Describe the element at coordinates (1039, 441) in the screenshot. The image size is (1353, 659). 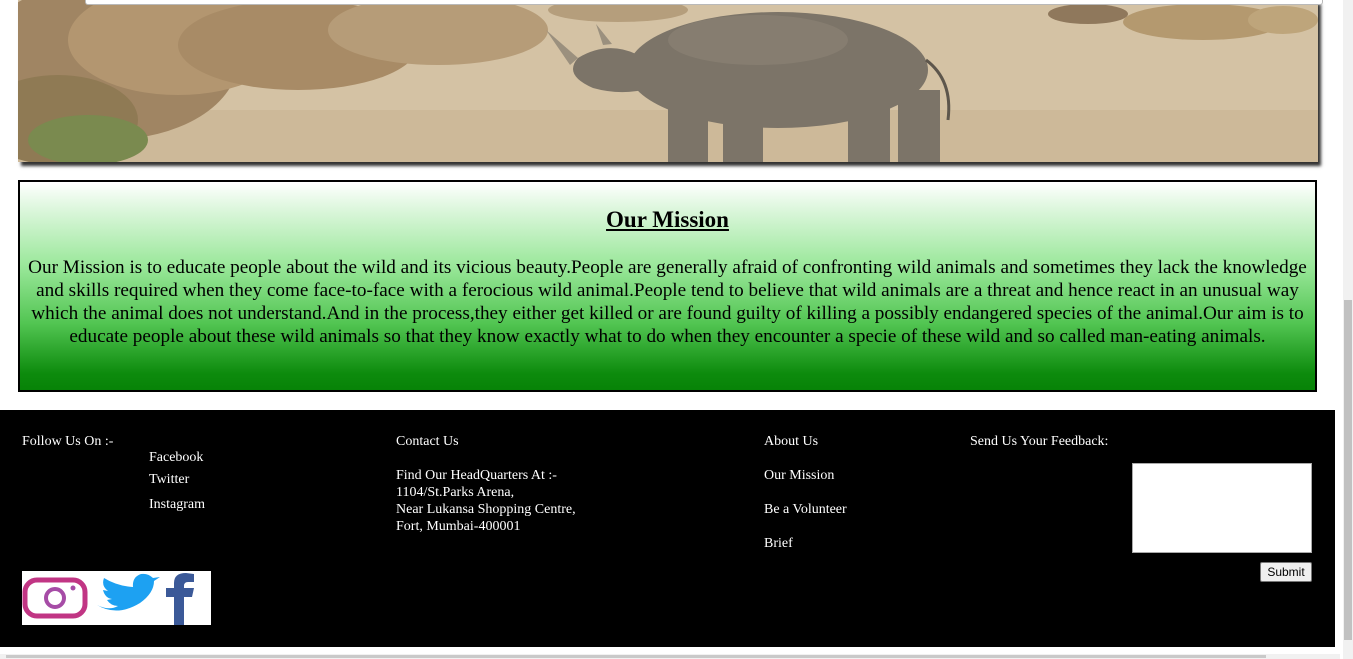
I see `feedback-heading: Send Us Your Feedback:` at that location.